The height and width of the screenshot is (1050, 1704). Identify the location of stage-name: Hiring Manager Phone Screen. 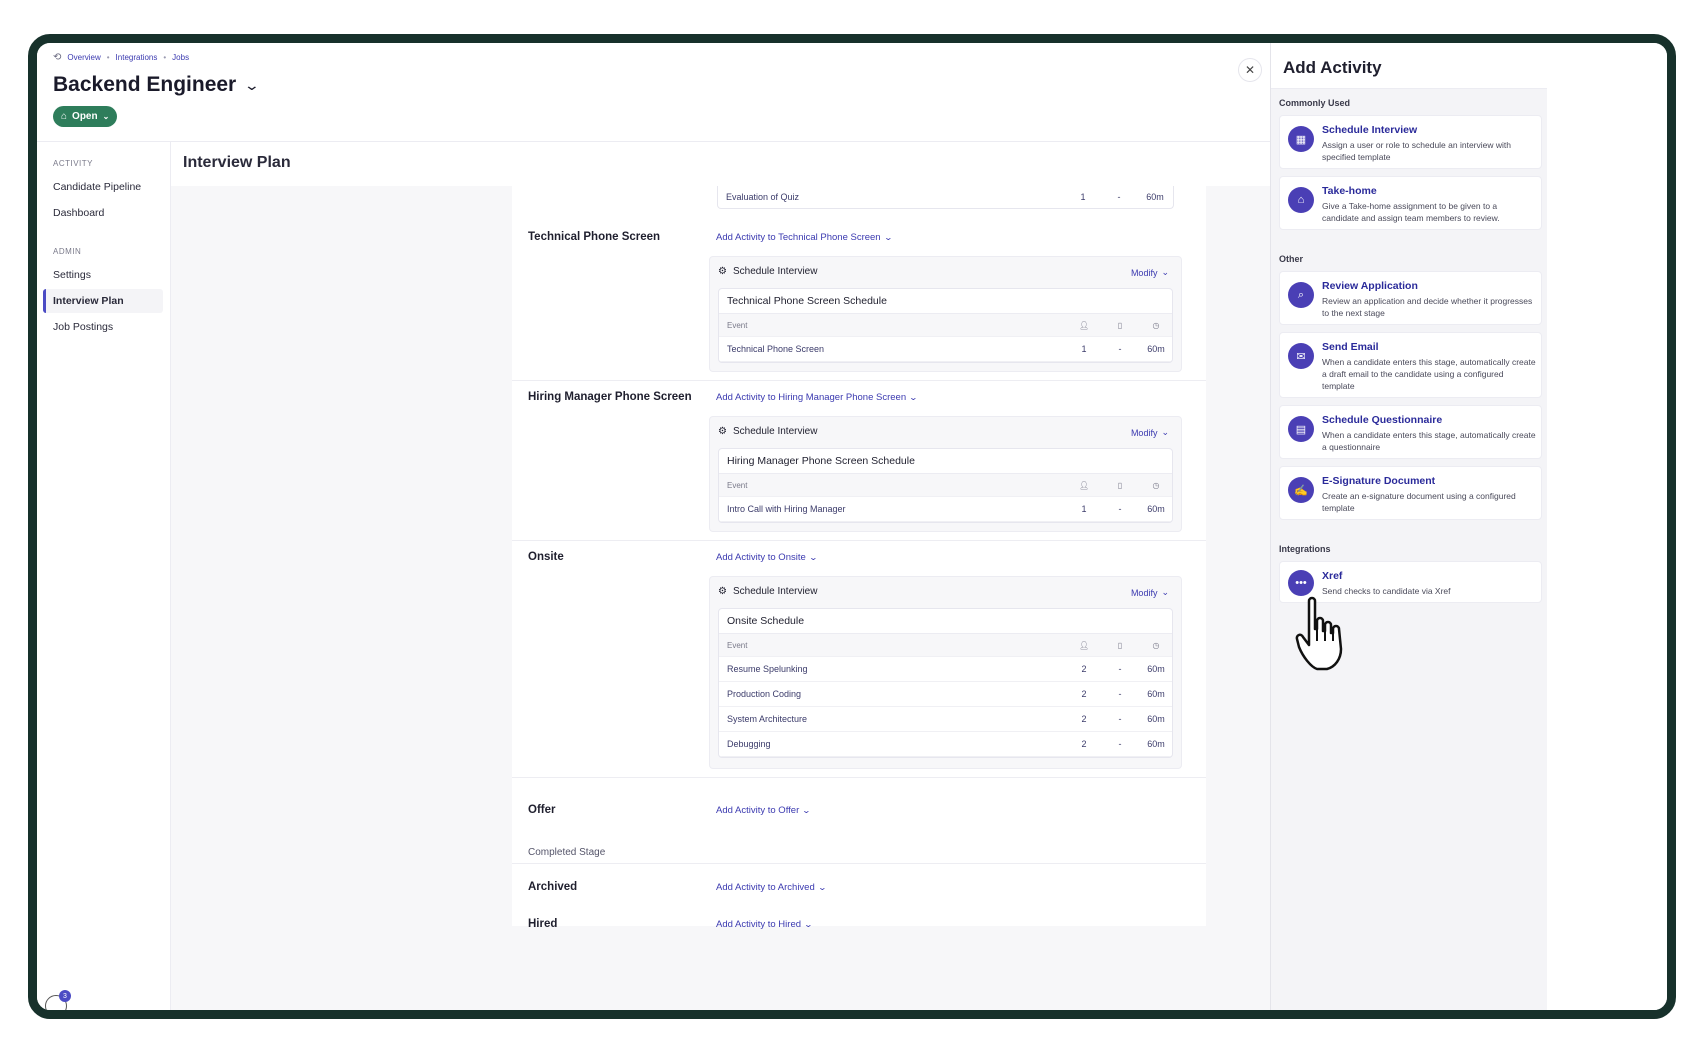
(610, 397).